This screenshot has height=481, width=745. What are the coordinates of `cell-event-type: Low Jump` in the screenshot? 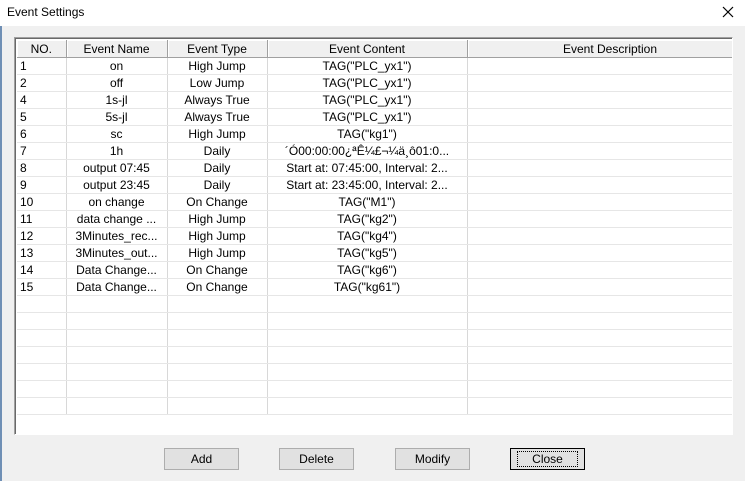 It's located at (217, 83).